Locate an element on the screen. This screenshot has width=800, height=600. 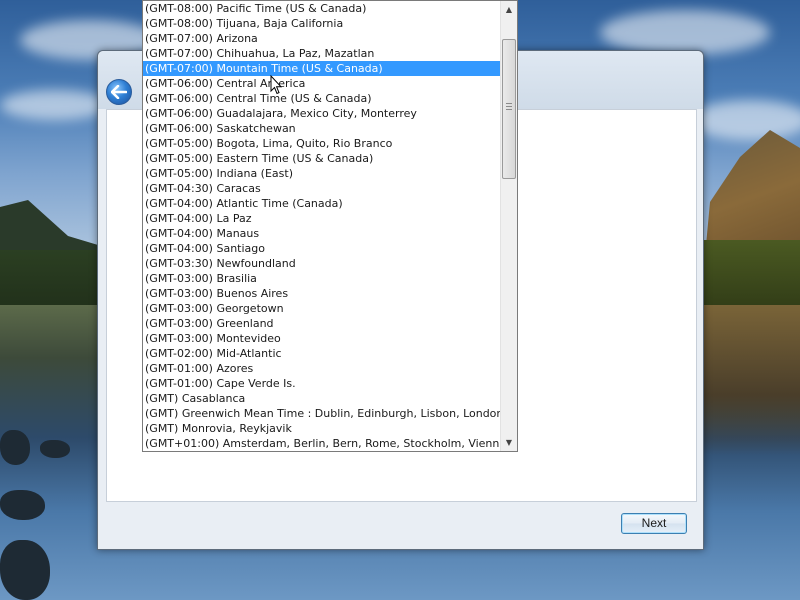
timezone-option: (GMT-08:00) Pacific Time (US & Canada) is located at coordinates (321, 8).